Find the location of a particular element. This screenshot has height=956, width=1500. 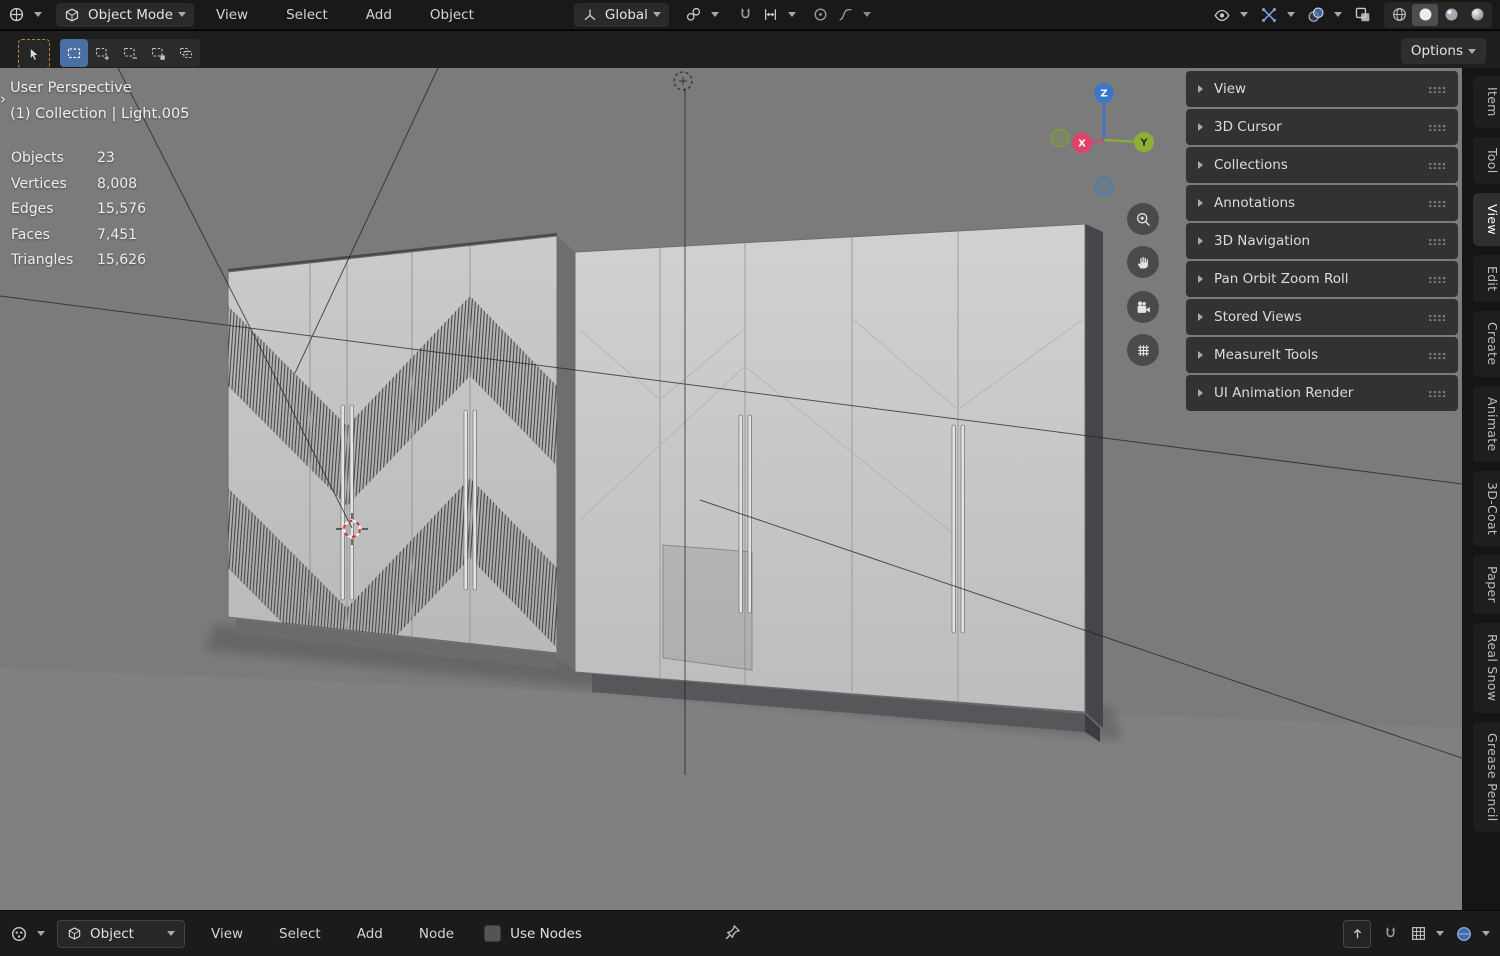

snap-grid-select is located at coordinates (1427, 933).